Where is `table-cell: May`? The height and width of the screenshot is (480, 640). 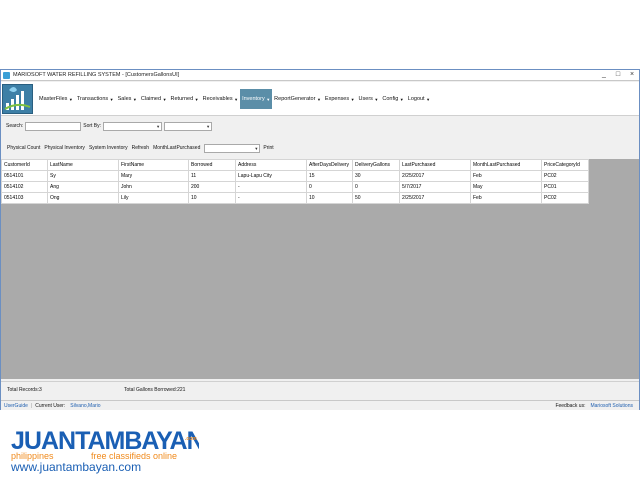
table-cell: May is located at coordinates (506, 187).